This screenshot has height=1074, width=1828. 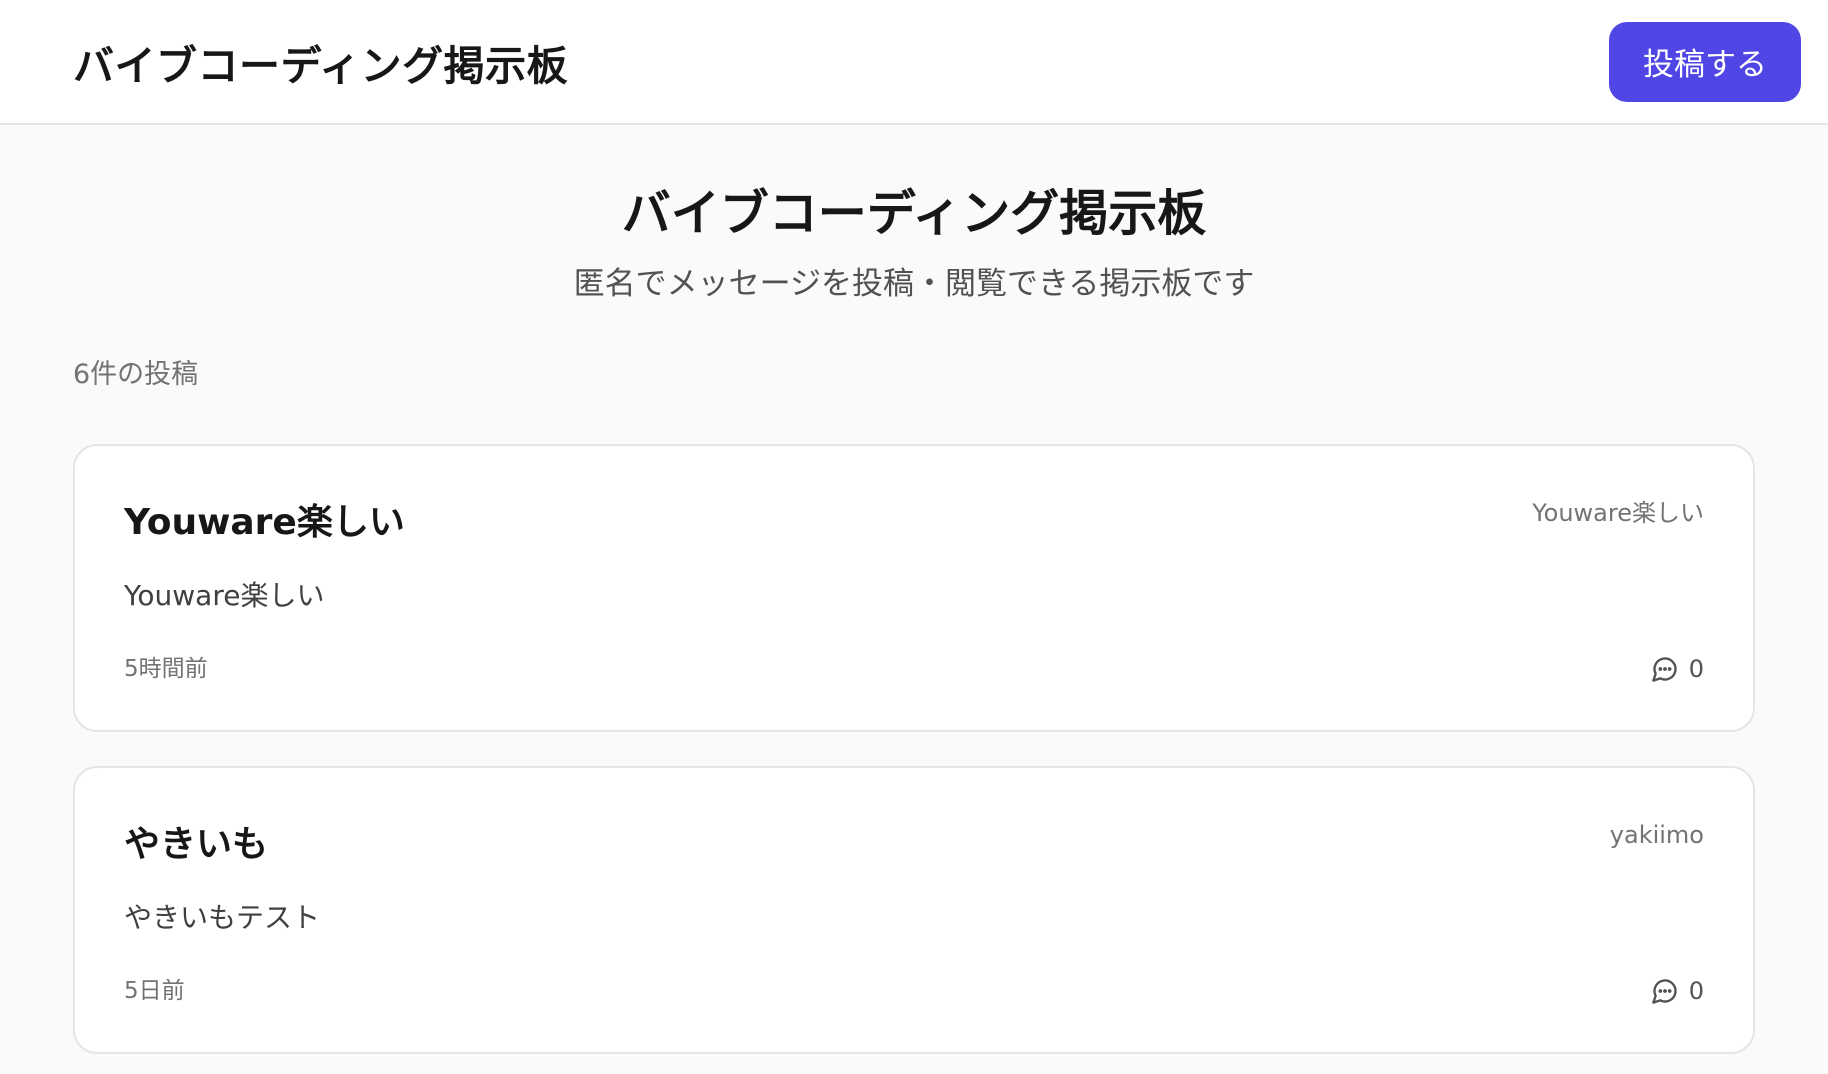 I want to click on page-title: バイブコーディング掲示板, so click(x=914, y=213).